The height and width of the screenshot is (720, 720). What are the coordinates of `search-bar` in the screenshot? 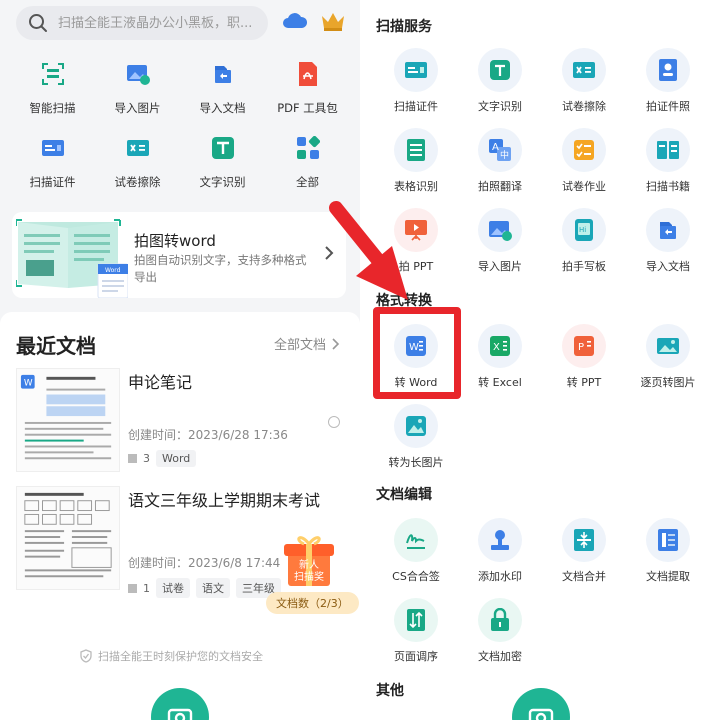 It's located at (142, 23).